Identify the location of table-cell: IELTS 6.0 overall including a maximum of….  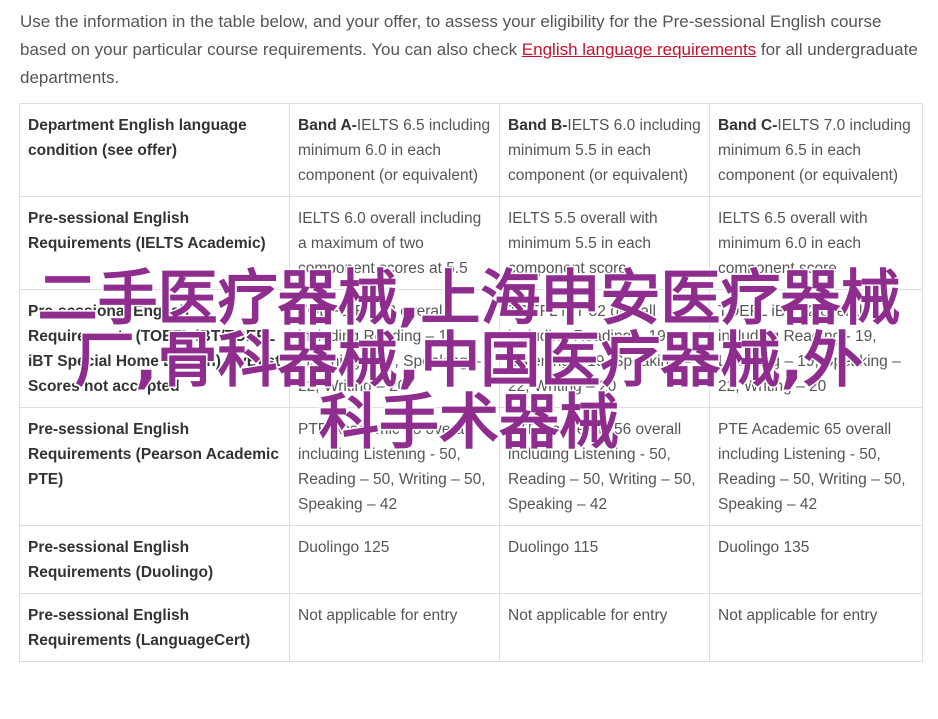
(394, 243).